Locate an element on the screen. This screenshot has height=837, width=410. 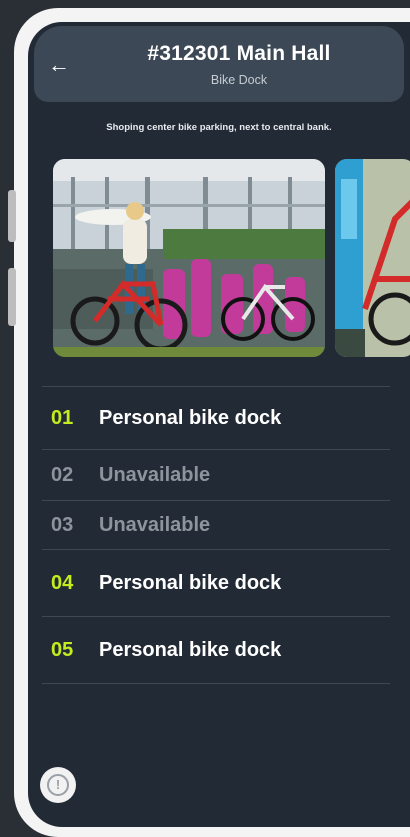
header-bar: ← #312301 Main Hall Bike Dock is located at coordinates (219, 64).